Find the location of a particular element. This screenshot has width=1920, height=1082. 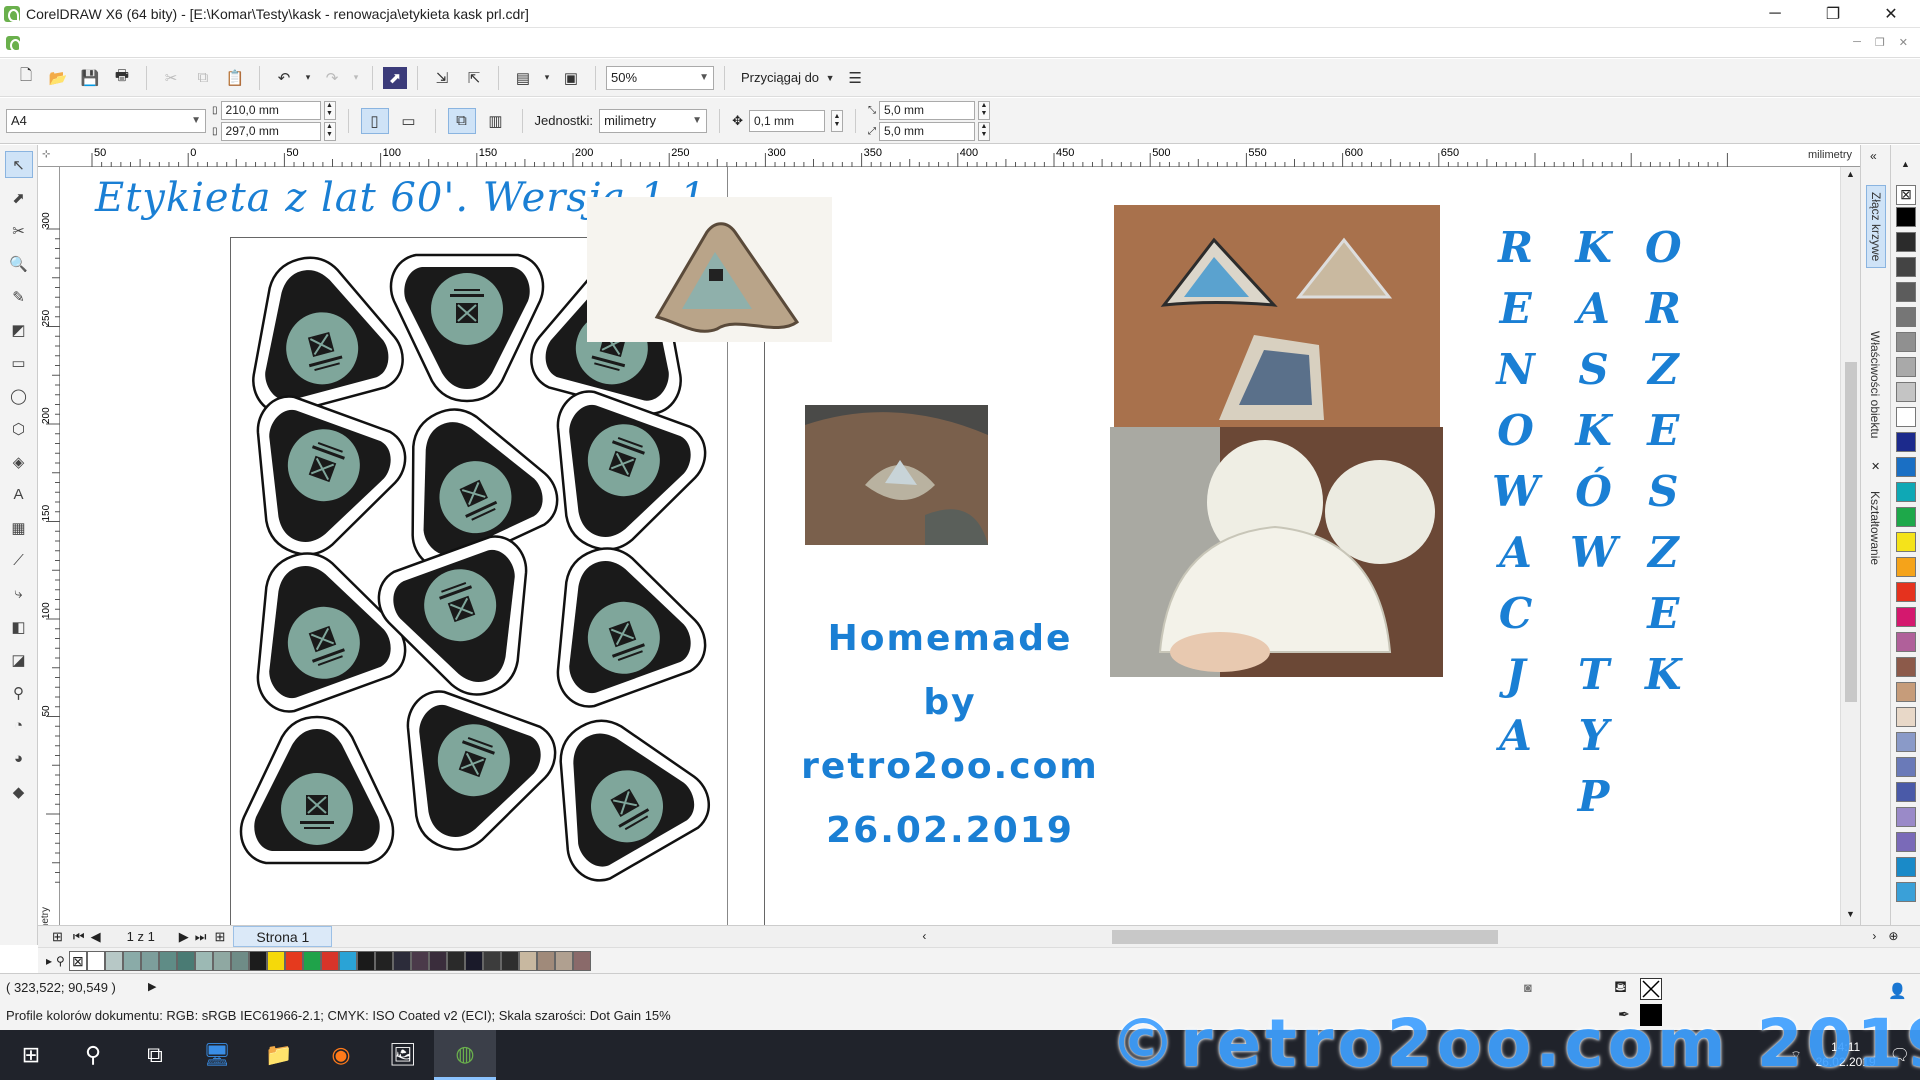

text-tool-icon: A is located at coordinates (19, 494).